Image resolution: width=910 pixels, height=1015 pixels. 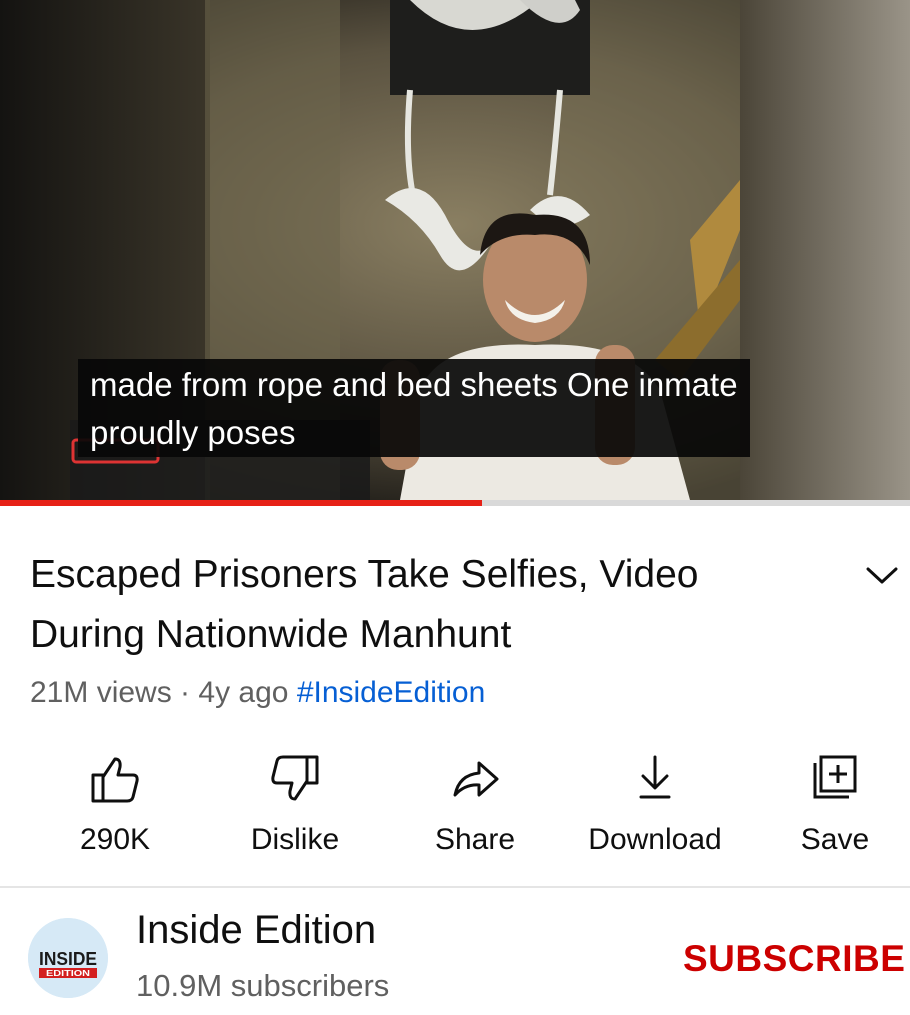 I want to click on share-button: Share, so click(x=475, y=805).